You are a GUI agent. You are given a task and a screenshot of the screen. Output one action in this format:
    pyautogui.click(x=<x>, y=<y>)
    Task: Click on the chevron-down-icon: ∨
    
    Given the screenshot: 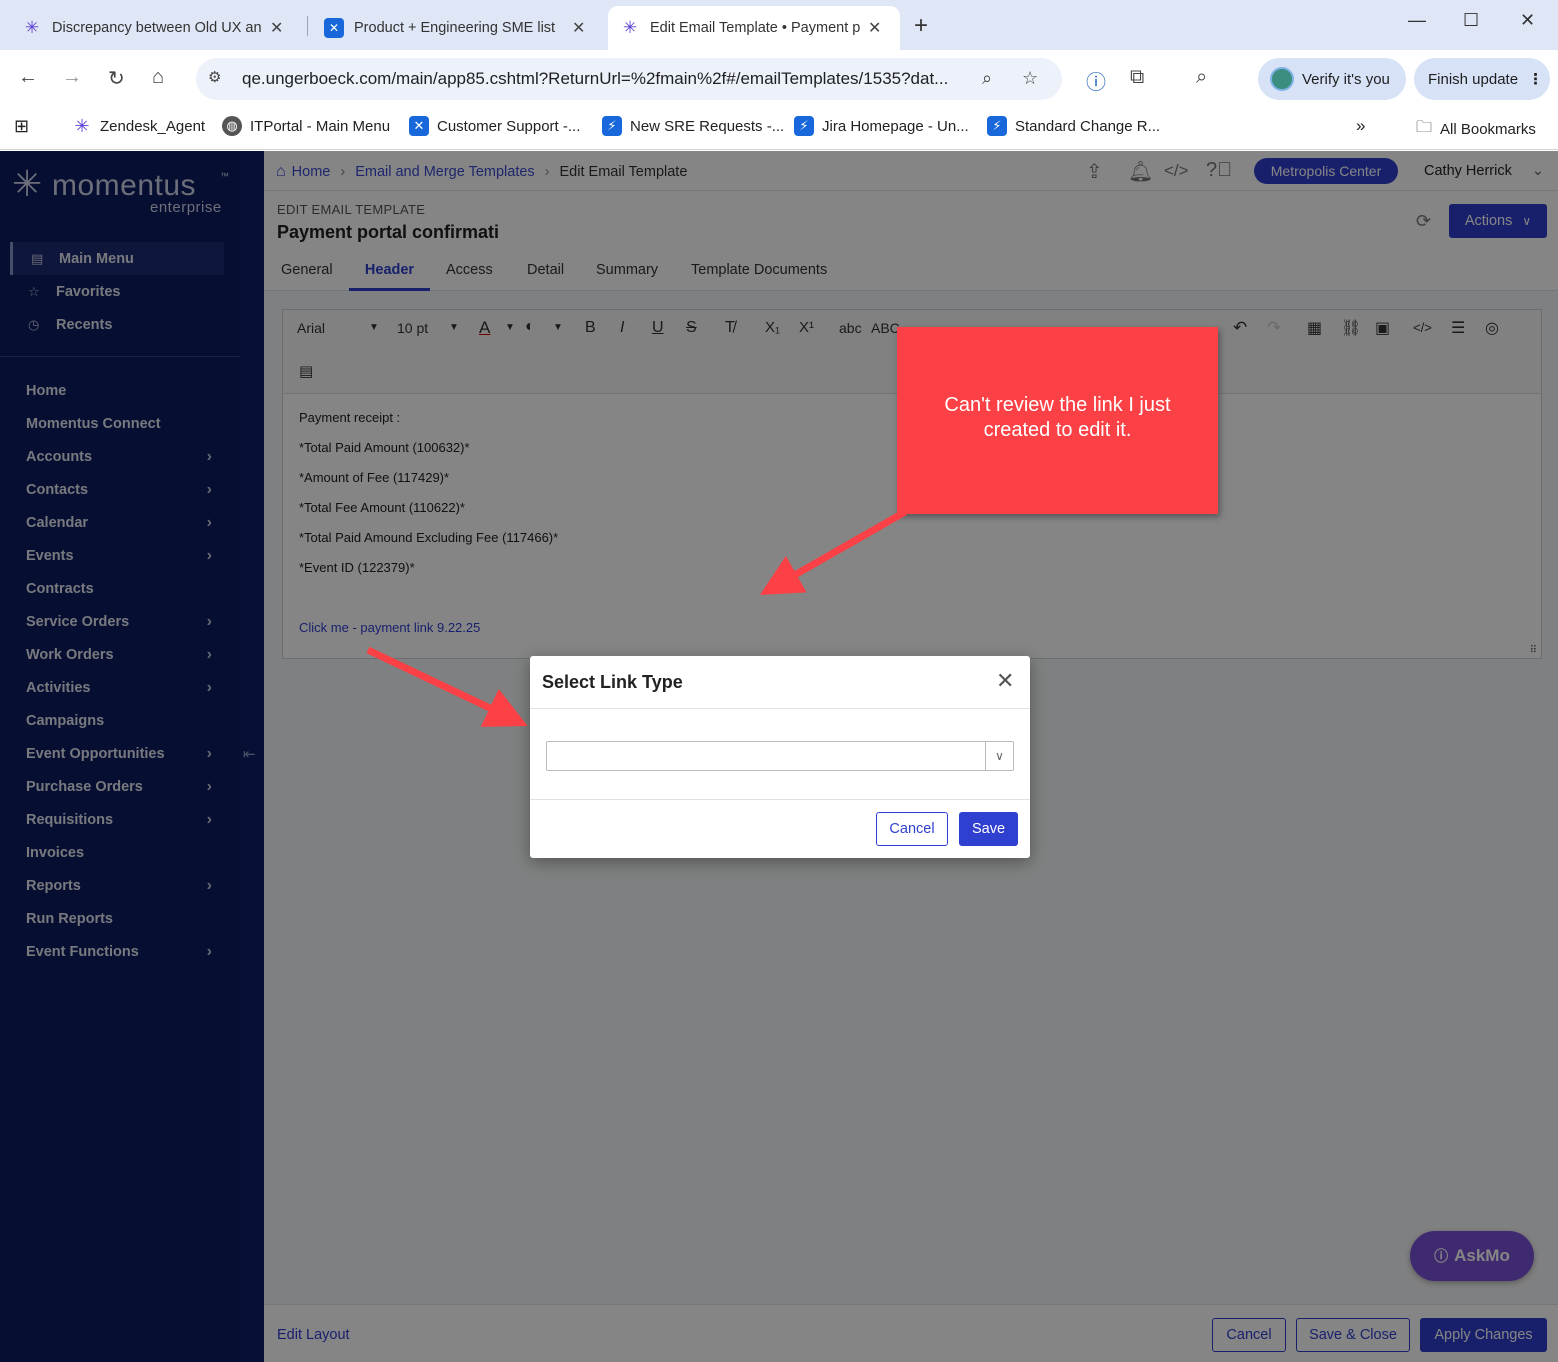 What is the action you would take?
    pyautogui.click(x=999, y=756)
    